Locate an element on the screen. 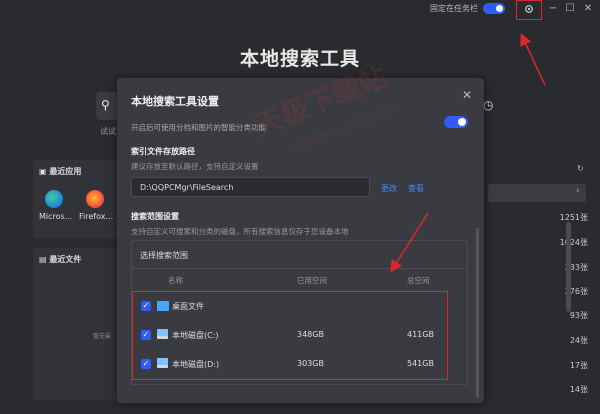 Image resolution: width=600 pixels, height=414 pixels. category-count: 14张 is located at coordinates (578, 389).